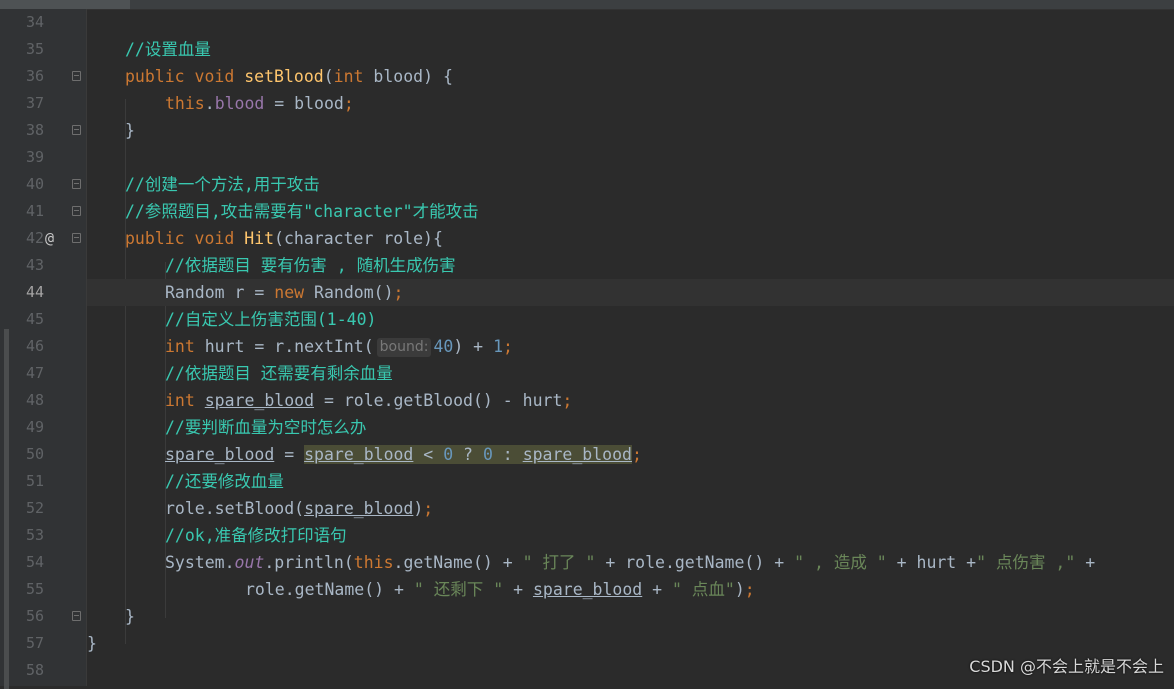  What do you see at coordinates (34, 211) in the screenshot?
I see `line-number: 41` at bounding box center [34, 211].